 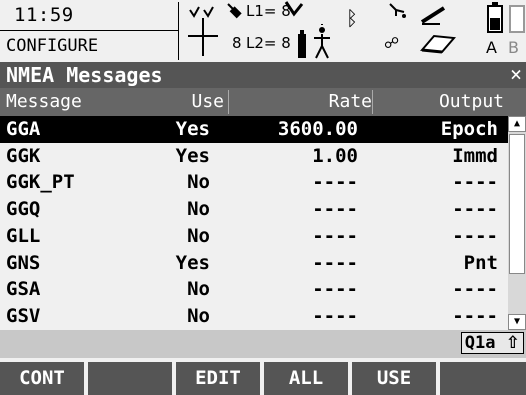 I want to click on clock: 11:59, so click(x=44, y=15).